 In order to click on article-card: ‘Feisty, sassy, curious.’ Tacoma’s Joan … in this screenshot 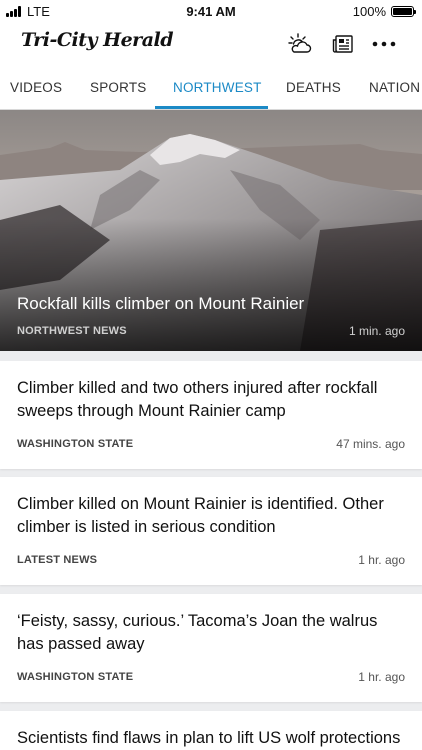, I will do `click(211, 648)`.